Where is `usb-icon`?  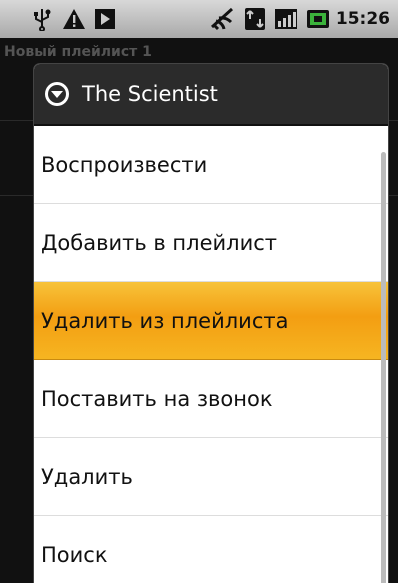 usb-icon is located at coordinates (42, 19).